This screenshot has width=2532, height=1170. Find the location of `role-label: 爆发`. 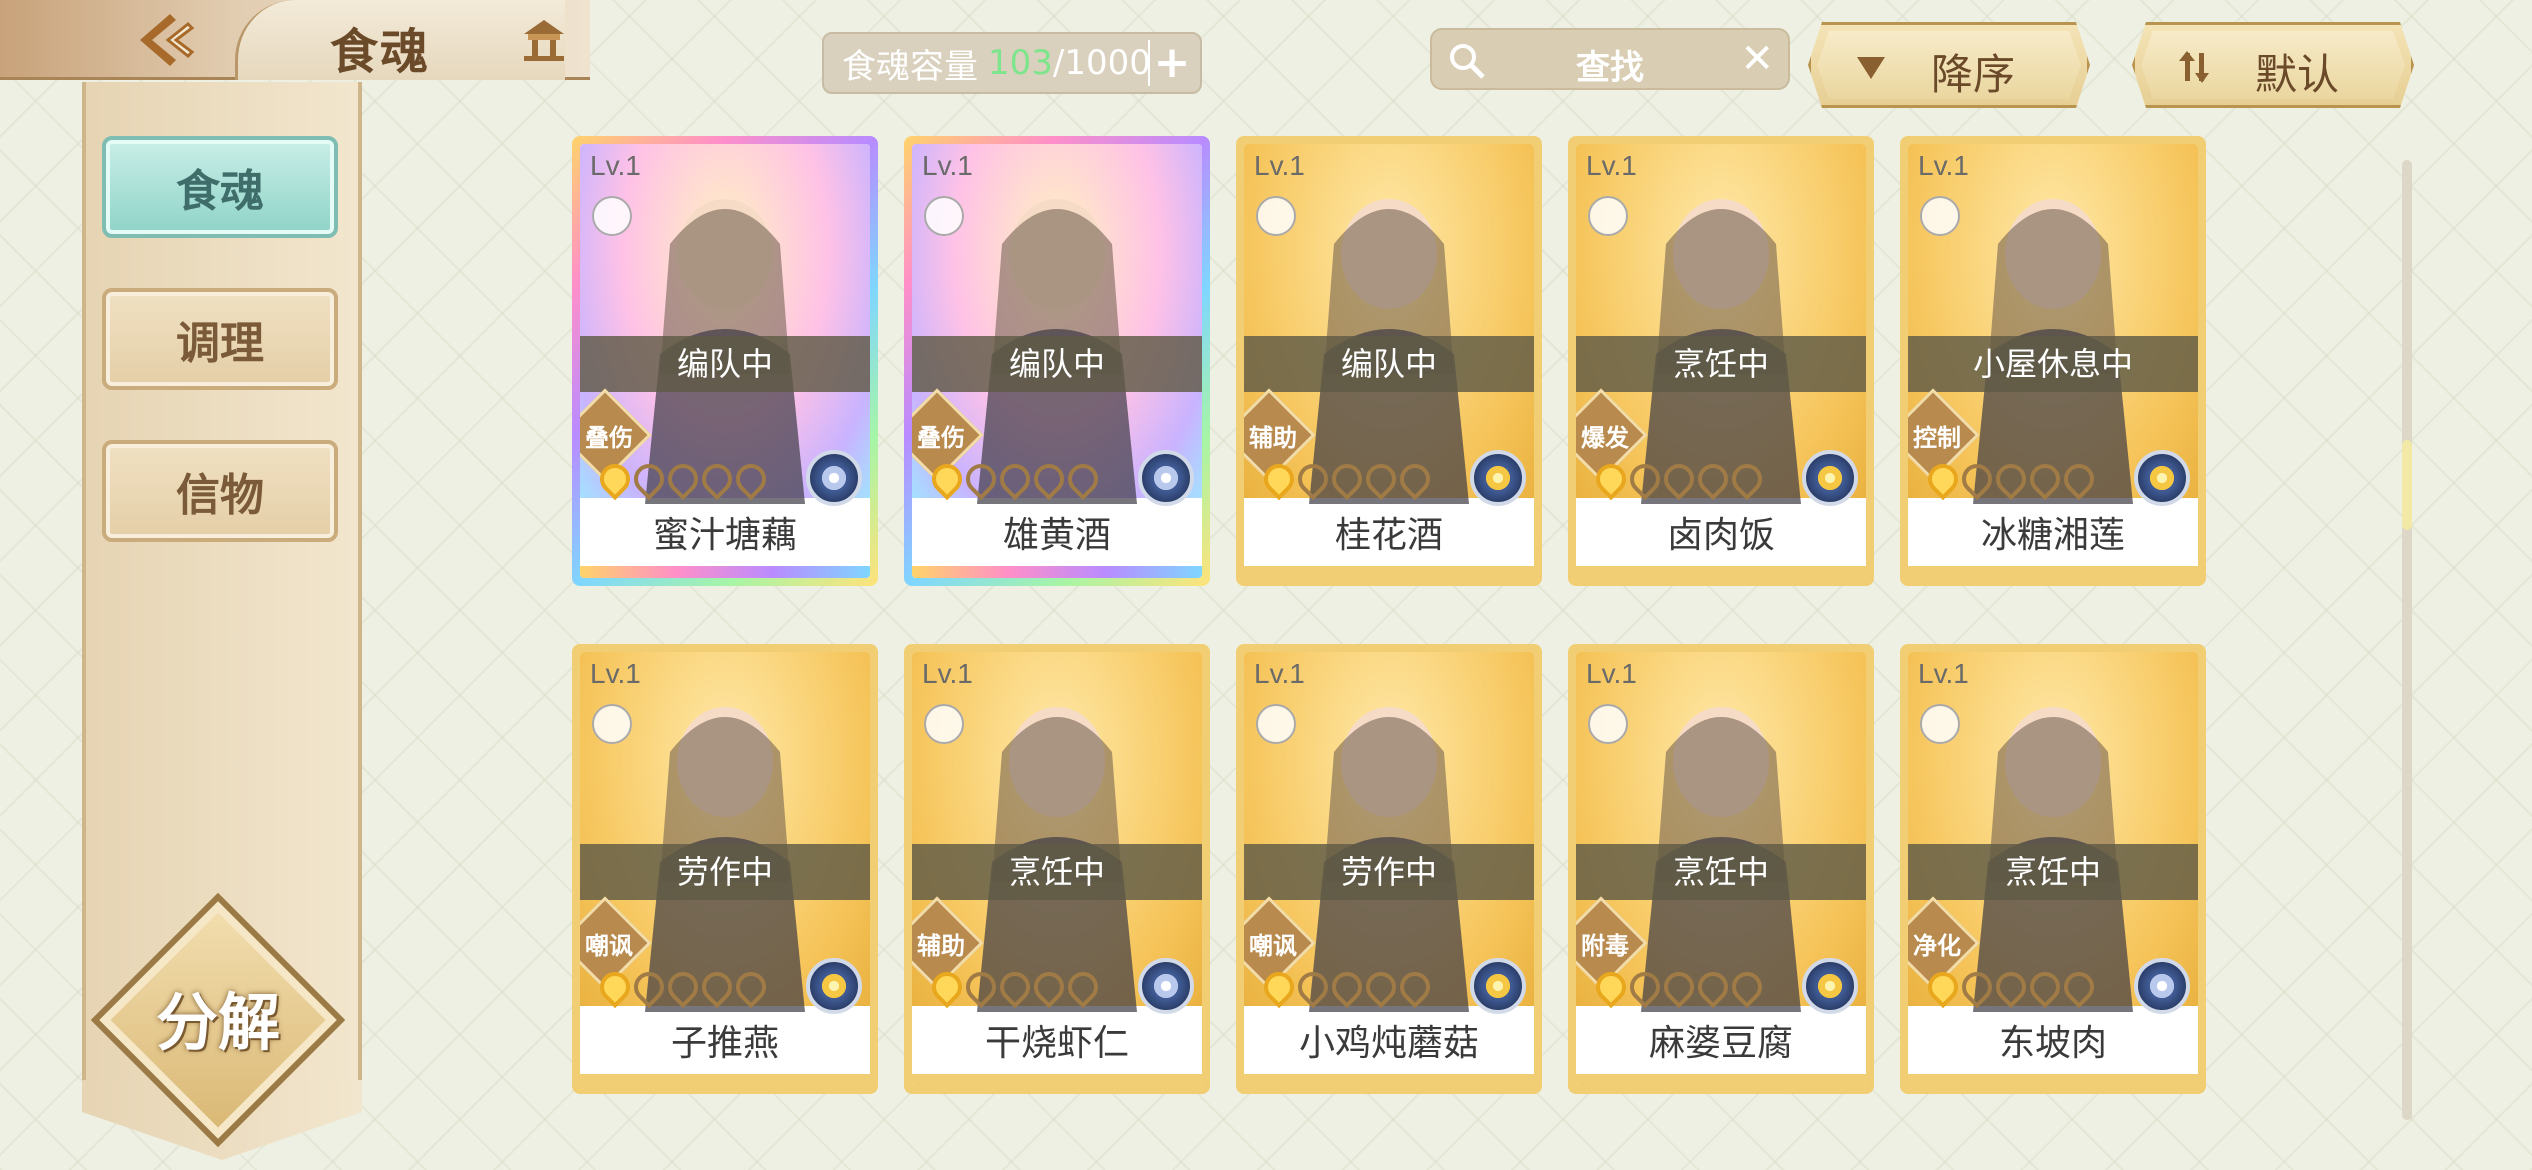

role-label: 爆发 is located at coordinates (1605, 438).